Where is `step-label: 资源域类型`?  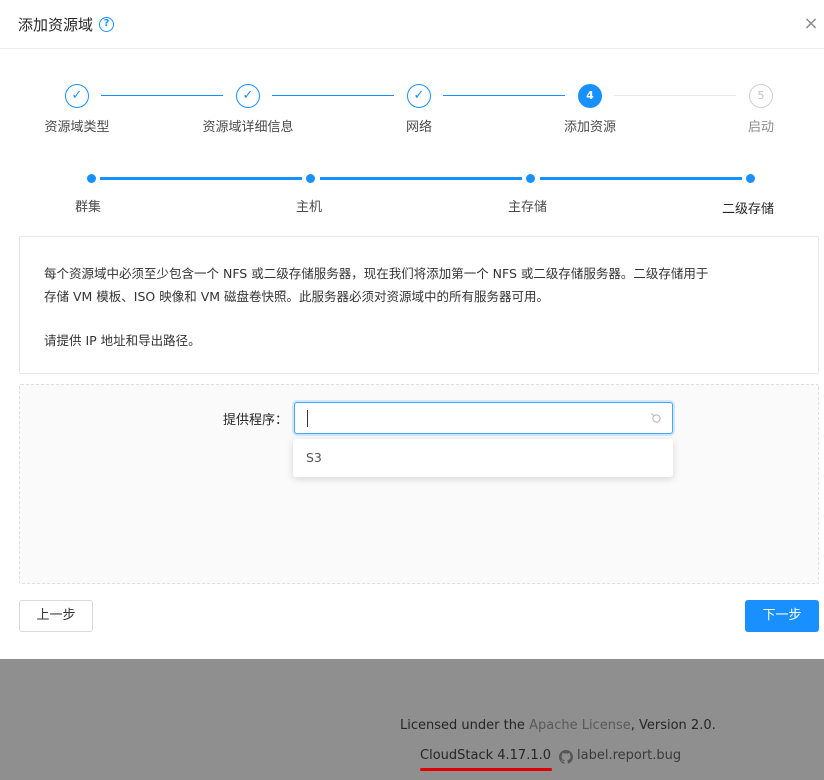 step-label: 资源域类型 is located at coordinates (77, 127).